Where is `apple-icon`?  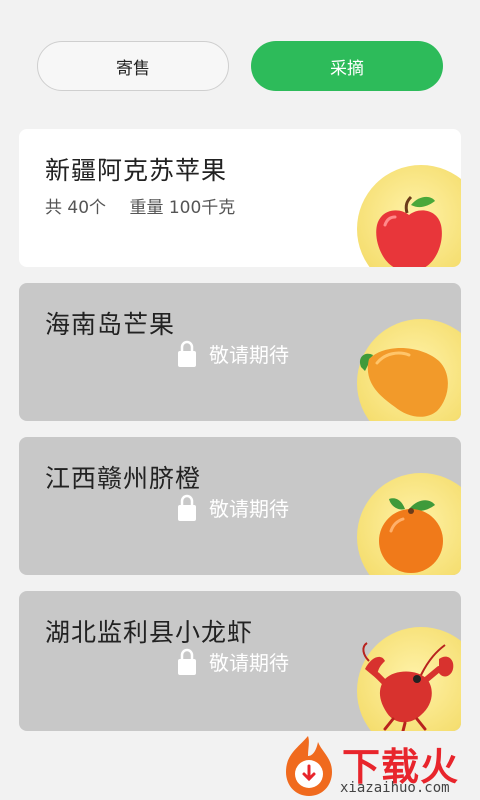
apple-icon is located at coordinates (409, 231).